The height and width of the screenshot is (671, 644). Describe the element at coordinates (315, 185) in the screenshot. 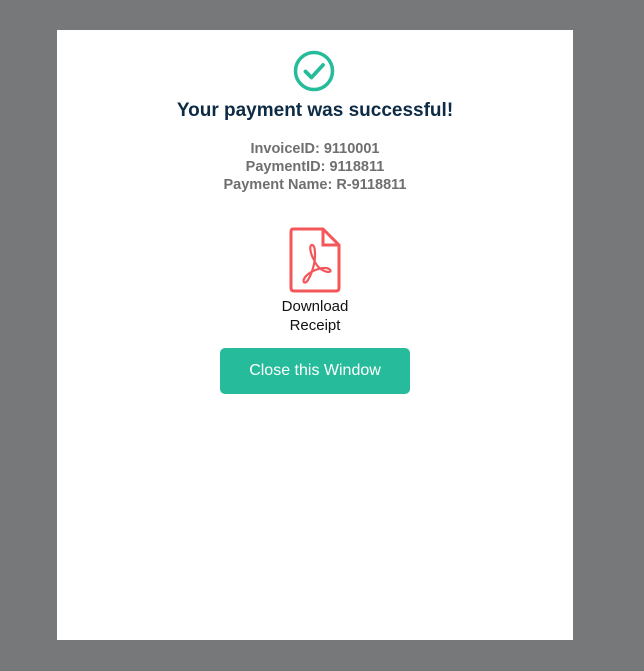

I see `payment-name: Payment Name: R-9118811` at that location.